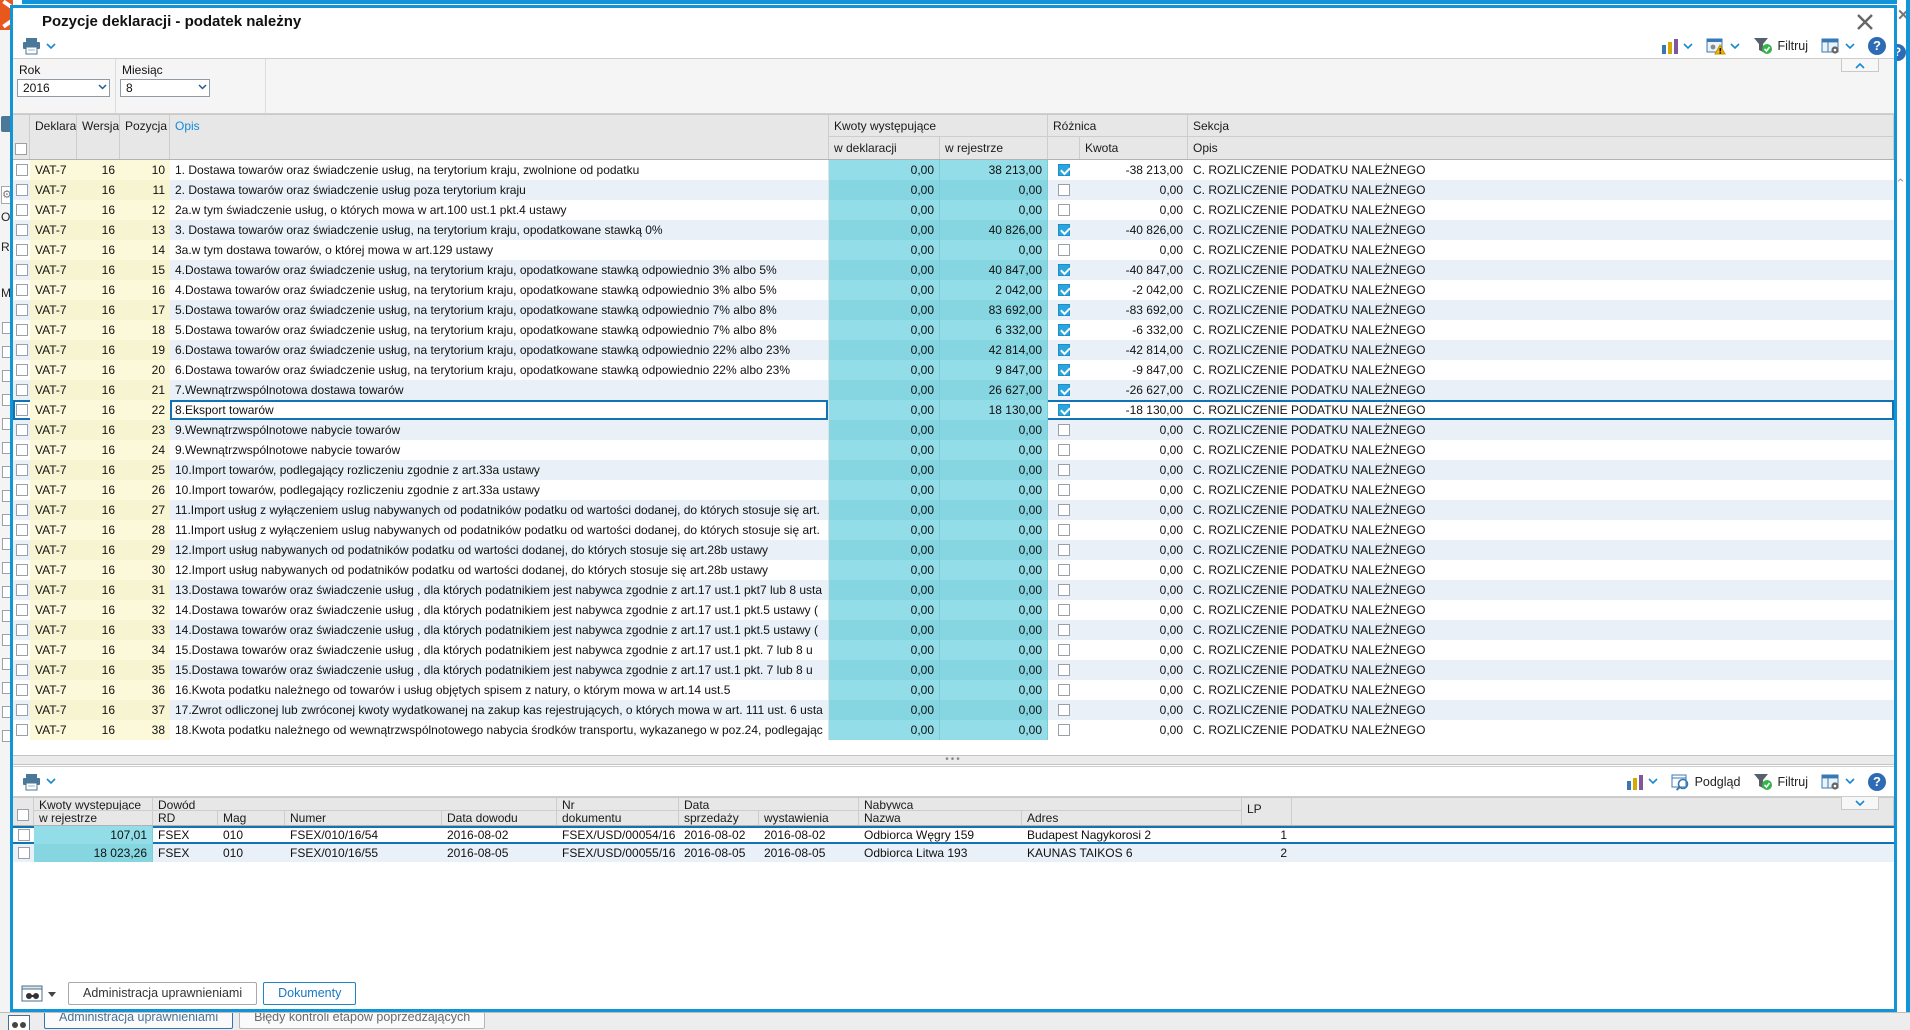 The image size is (1910, 1030). I want to click on column-header-sale-date: sprzedaży, so click(719, 818).